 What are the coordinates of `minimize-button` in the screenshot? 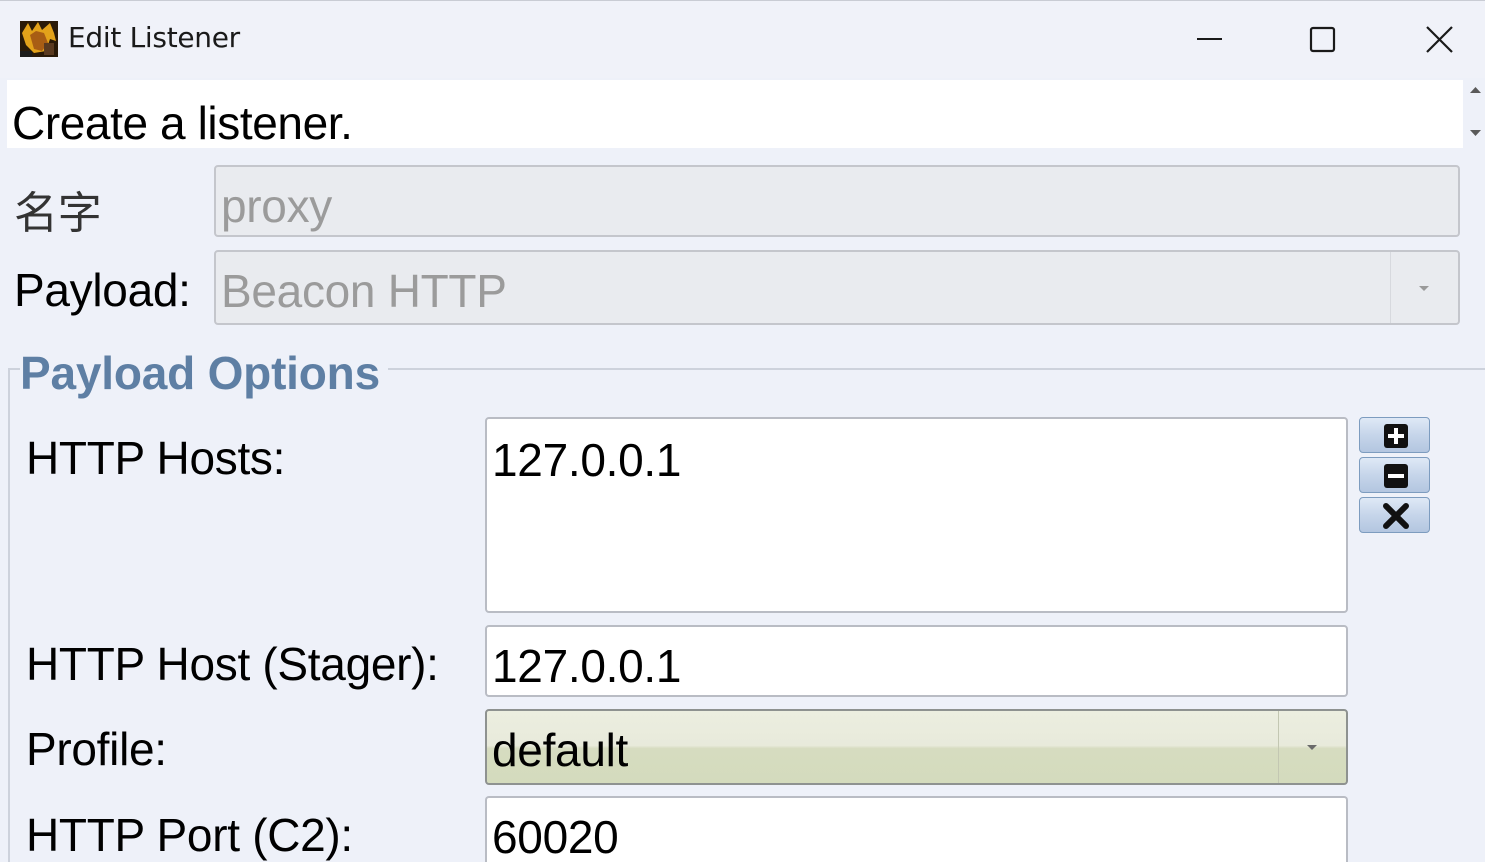 It's located at (1209, 40).